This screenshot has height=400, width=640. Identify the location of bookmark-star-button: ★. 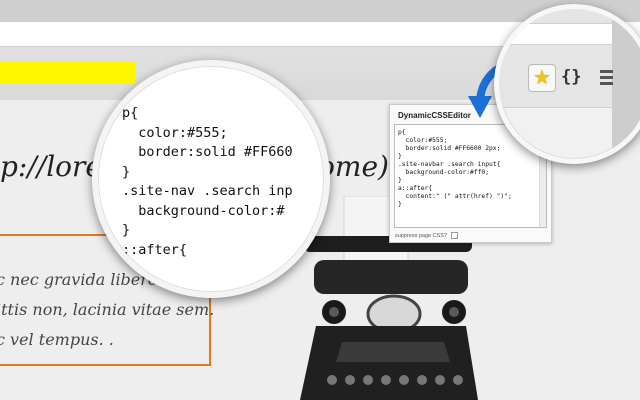
(542, 78).